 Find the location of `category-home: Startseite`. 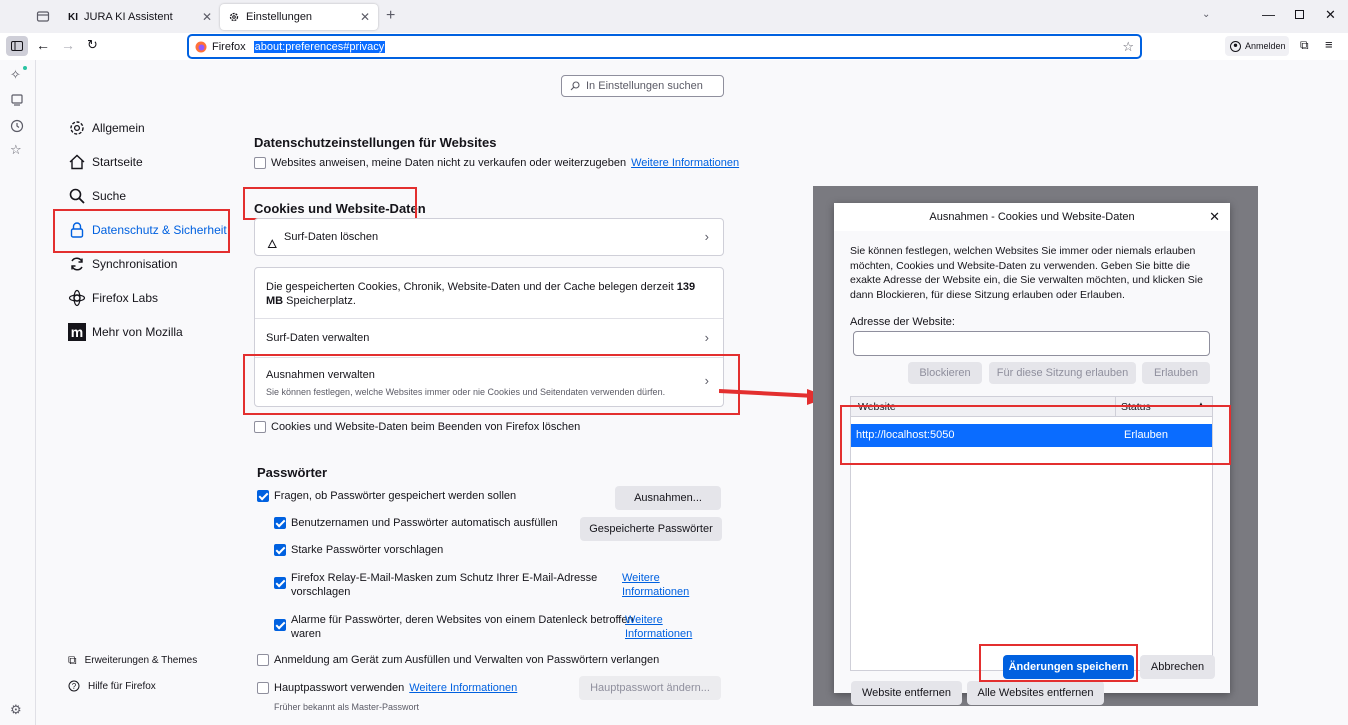

category-home: Startseite is located at coordinates (105, 162).